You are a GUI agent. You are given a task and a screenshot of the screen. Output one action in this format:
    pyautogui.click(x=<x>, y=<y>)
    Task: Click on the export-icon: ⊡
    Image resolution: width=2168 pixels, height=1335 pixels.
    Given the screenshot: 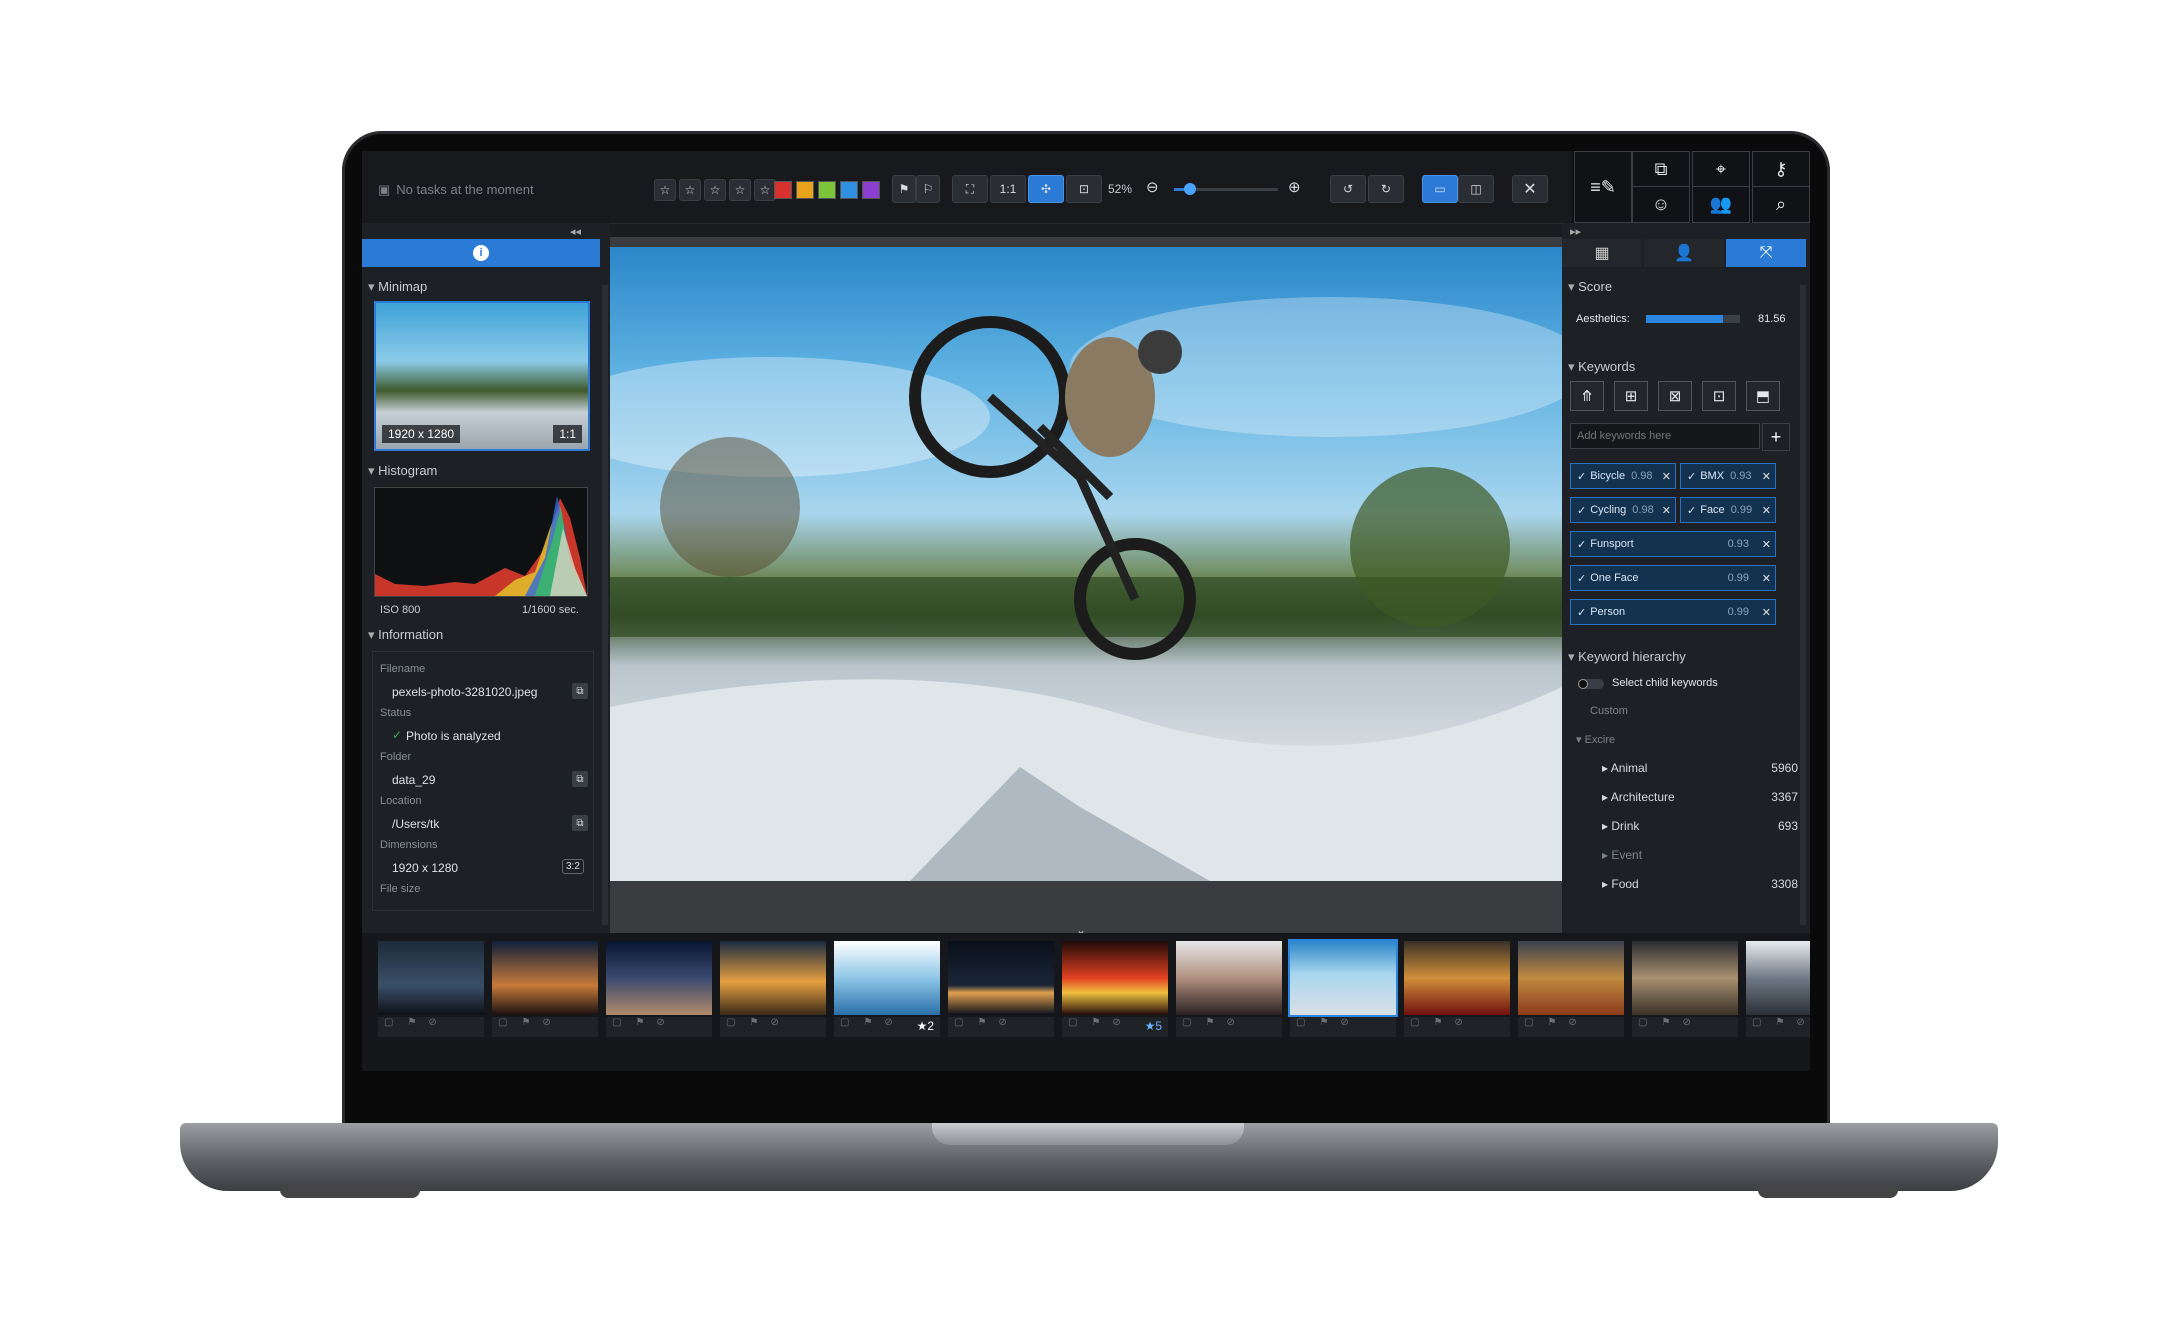 What is the action you would take?
    pyautogui.click(x=1719, y=396)
    